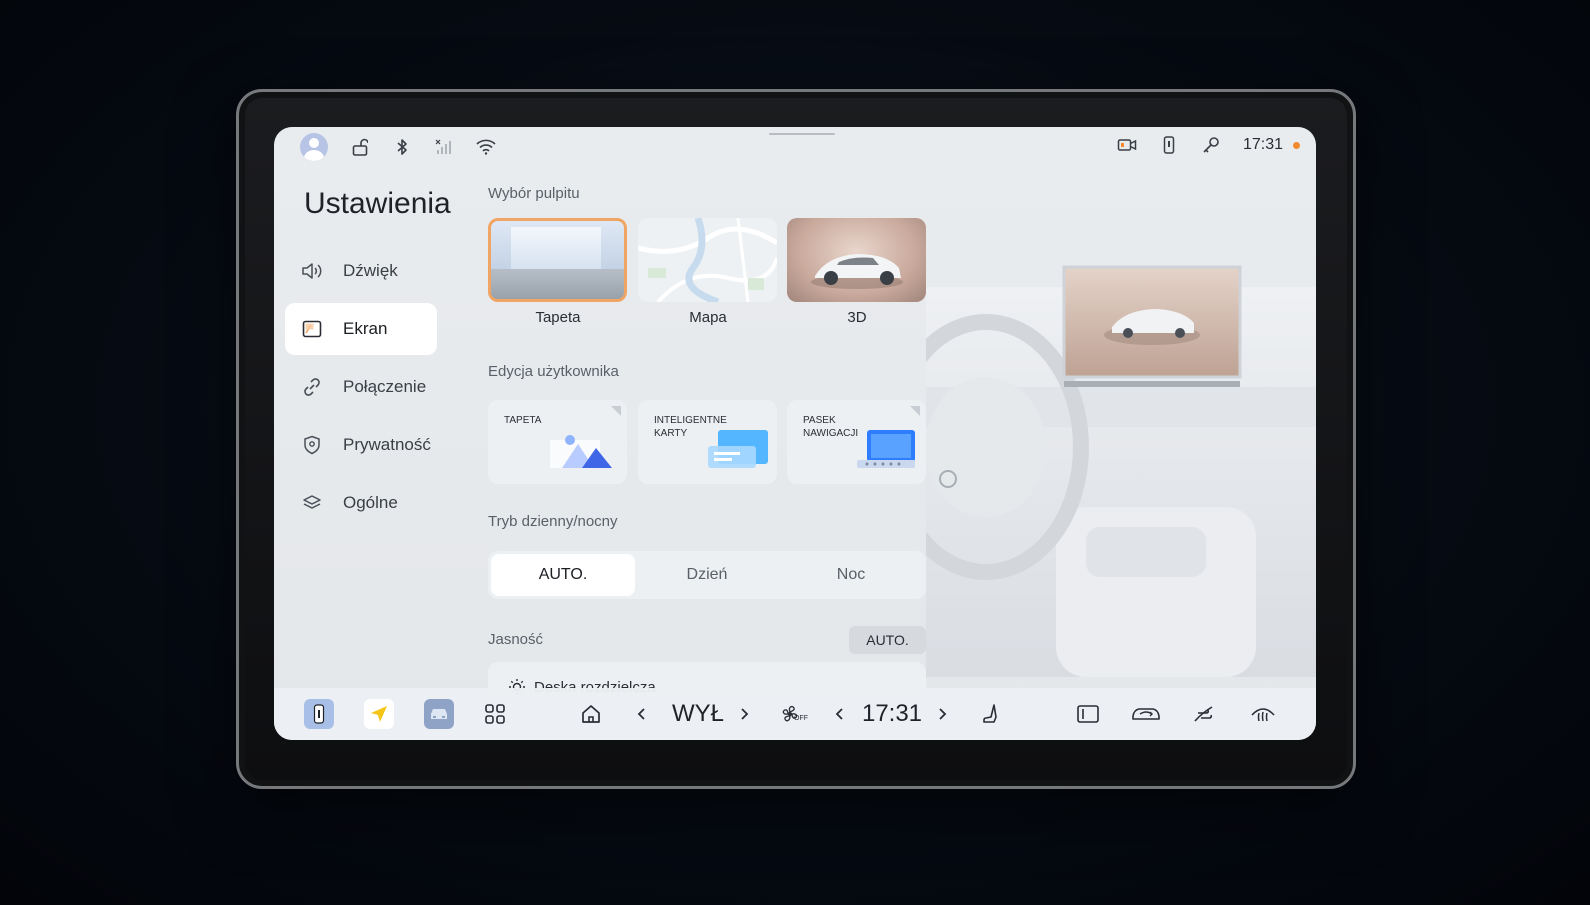 The height and width of the screenshot is (905, 1590). Describe the element at coordinates (886, 449) in the screenshot. I see `navbar-illustration-icon` at that location.